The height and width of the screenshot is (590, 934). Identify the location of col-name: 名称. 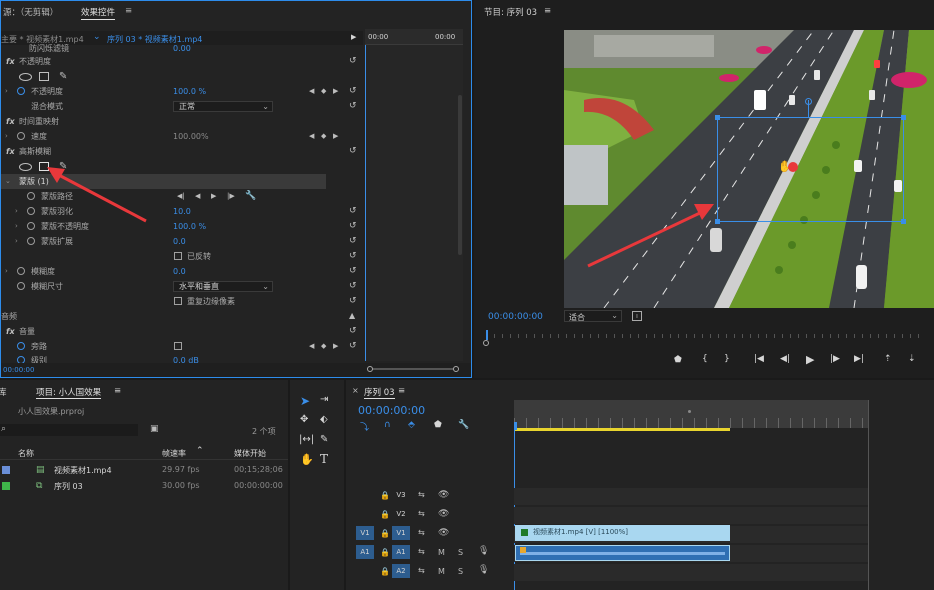
(26, 453).